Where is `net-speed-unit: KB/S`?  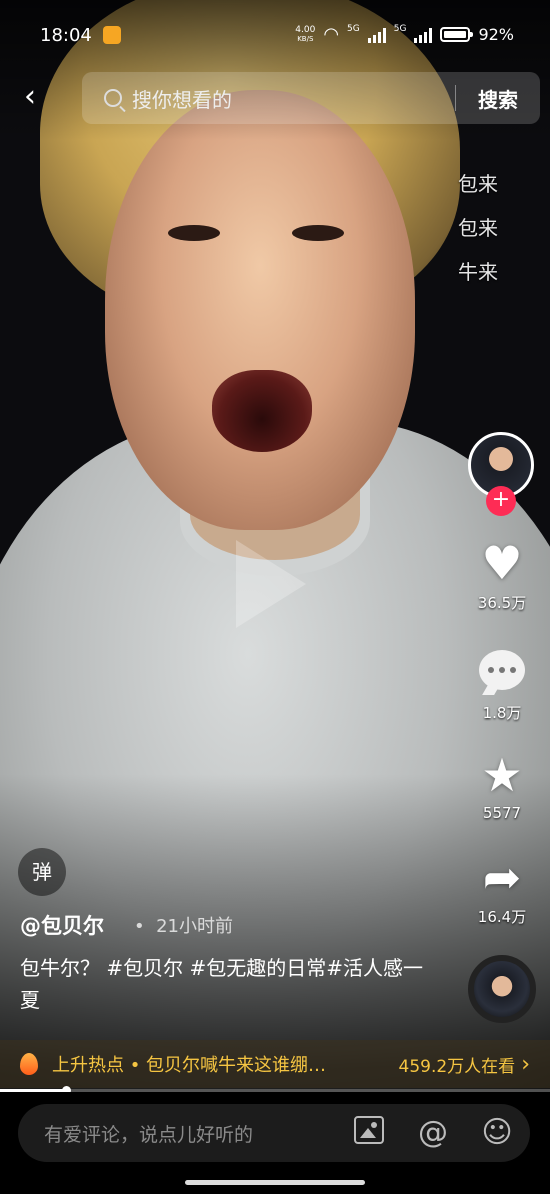 net-speed-unit: KB/S is located at coordinates (305, 38).